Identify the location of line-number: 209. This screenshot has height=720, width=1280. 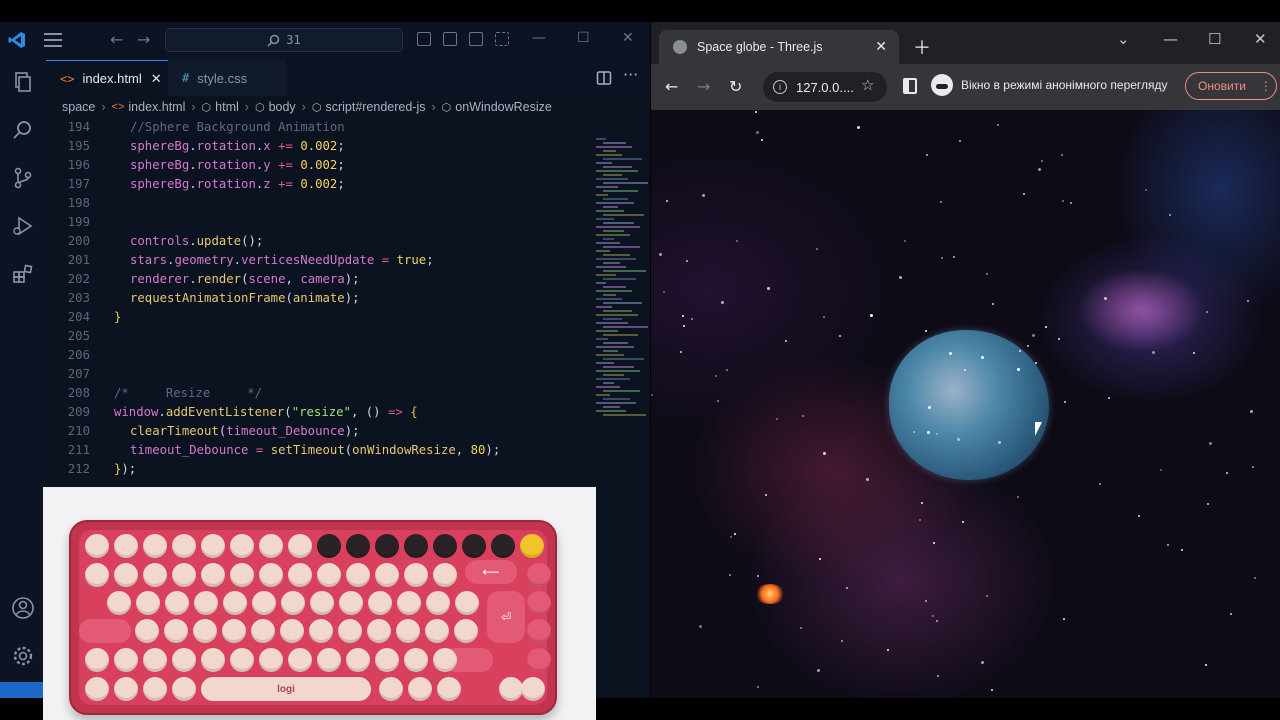
(78, 412).